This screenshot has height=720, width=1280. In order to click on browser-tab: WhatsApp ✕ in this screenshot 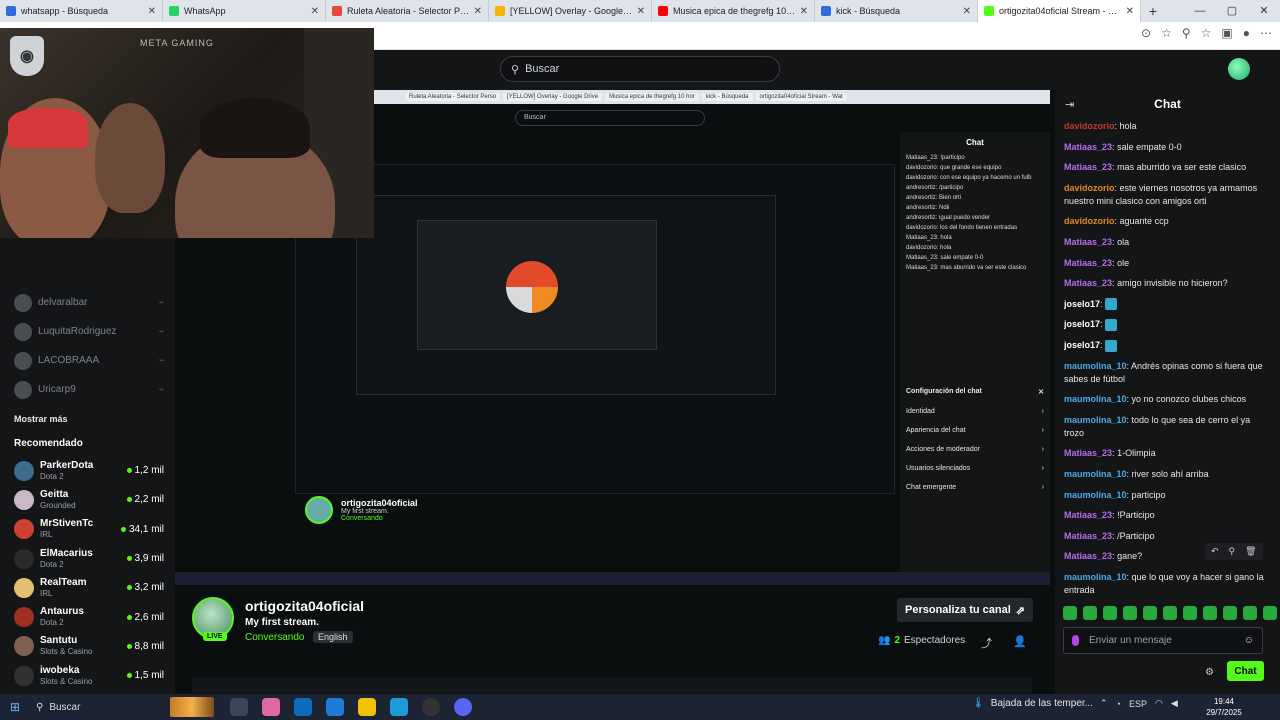, I will do `click(244, 11)`.